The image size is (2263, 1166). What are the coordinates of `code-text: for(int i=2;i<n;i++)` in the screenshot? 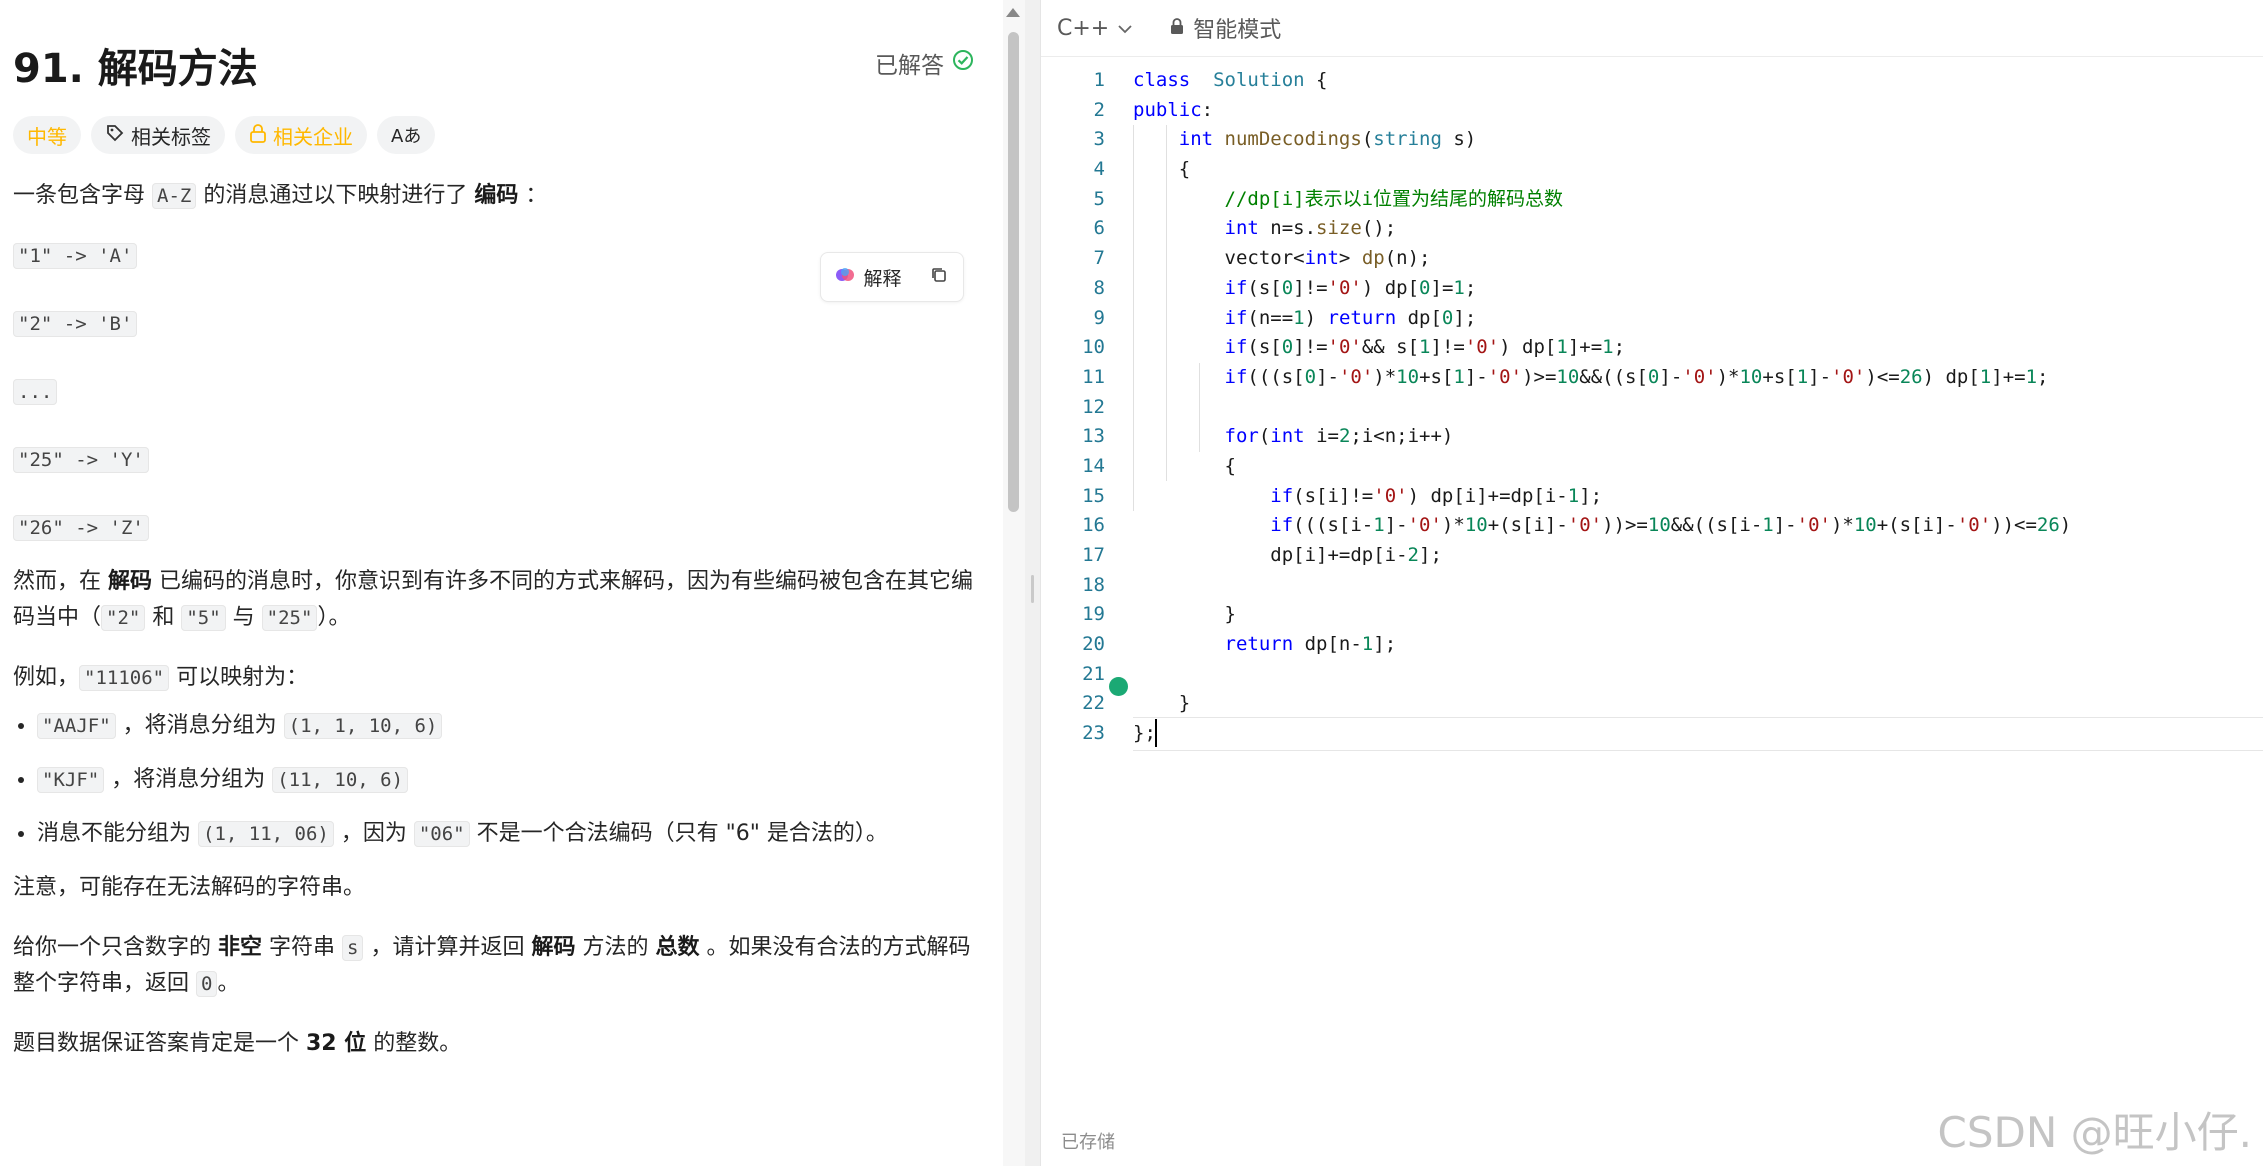 It's located at (1293, 437).